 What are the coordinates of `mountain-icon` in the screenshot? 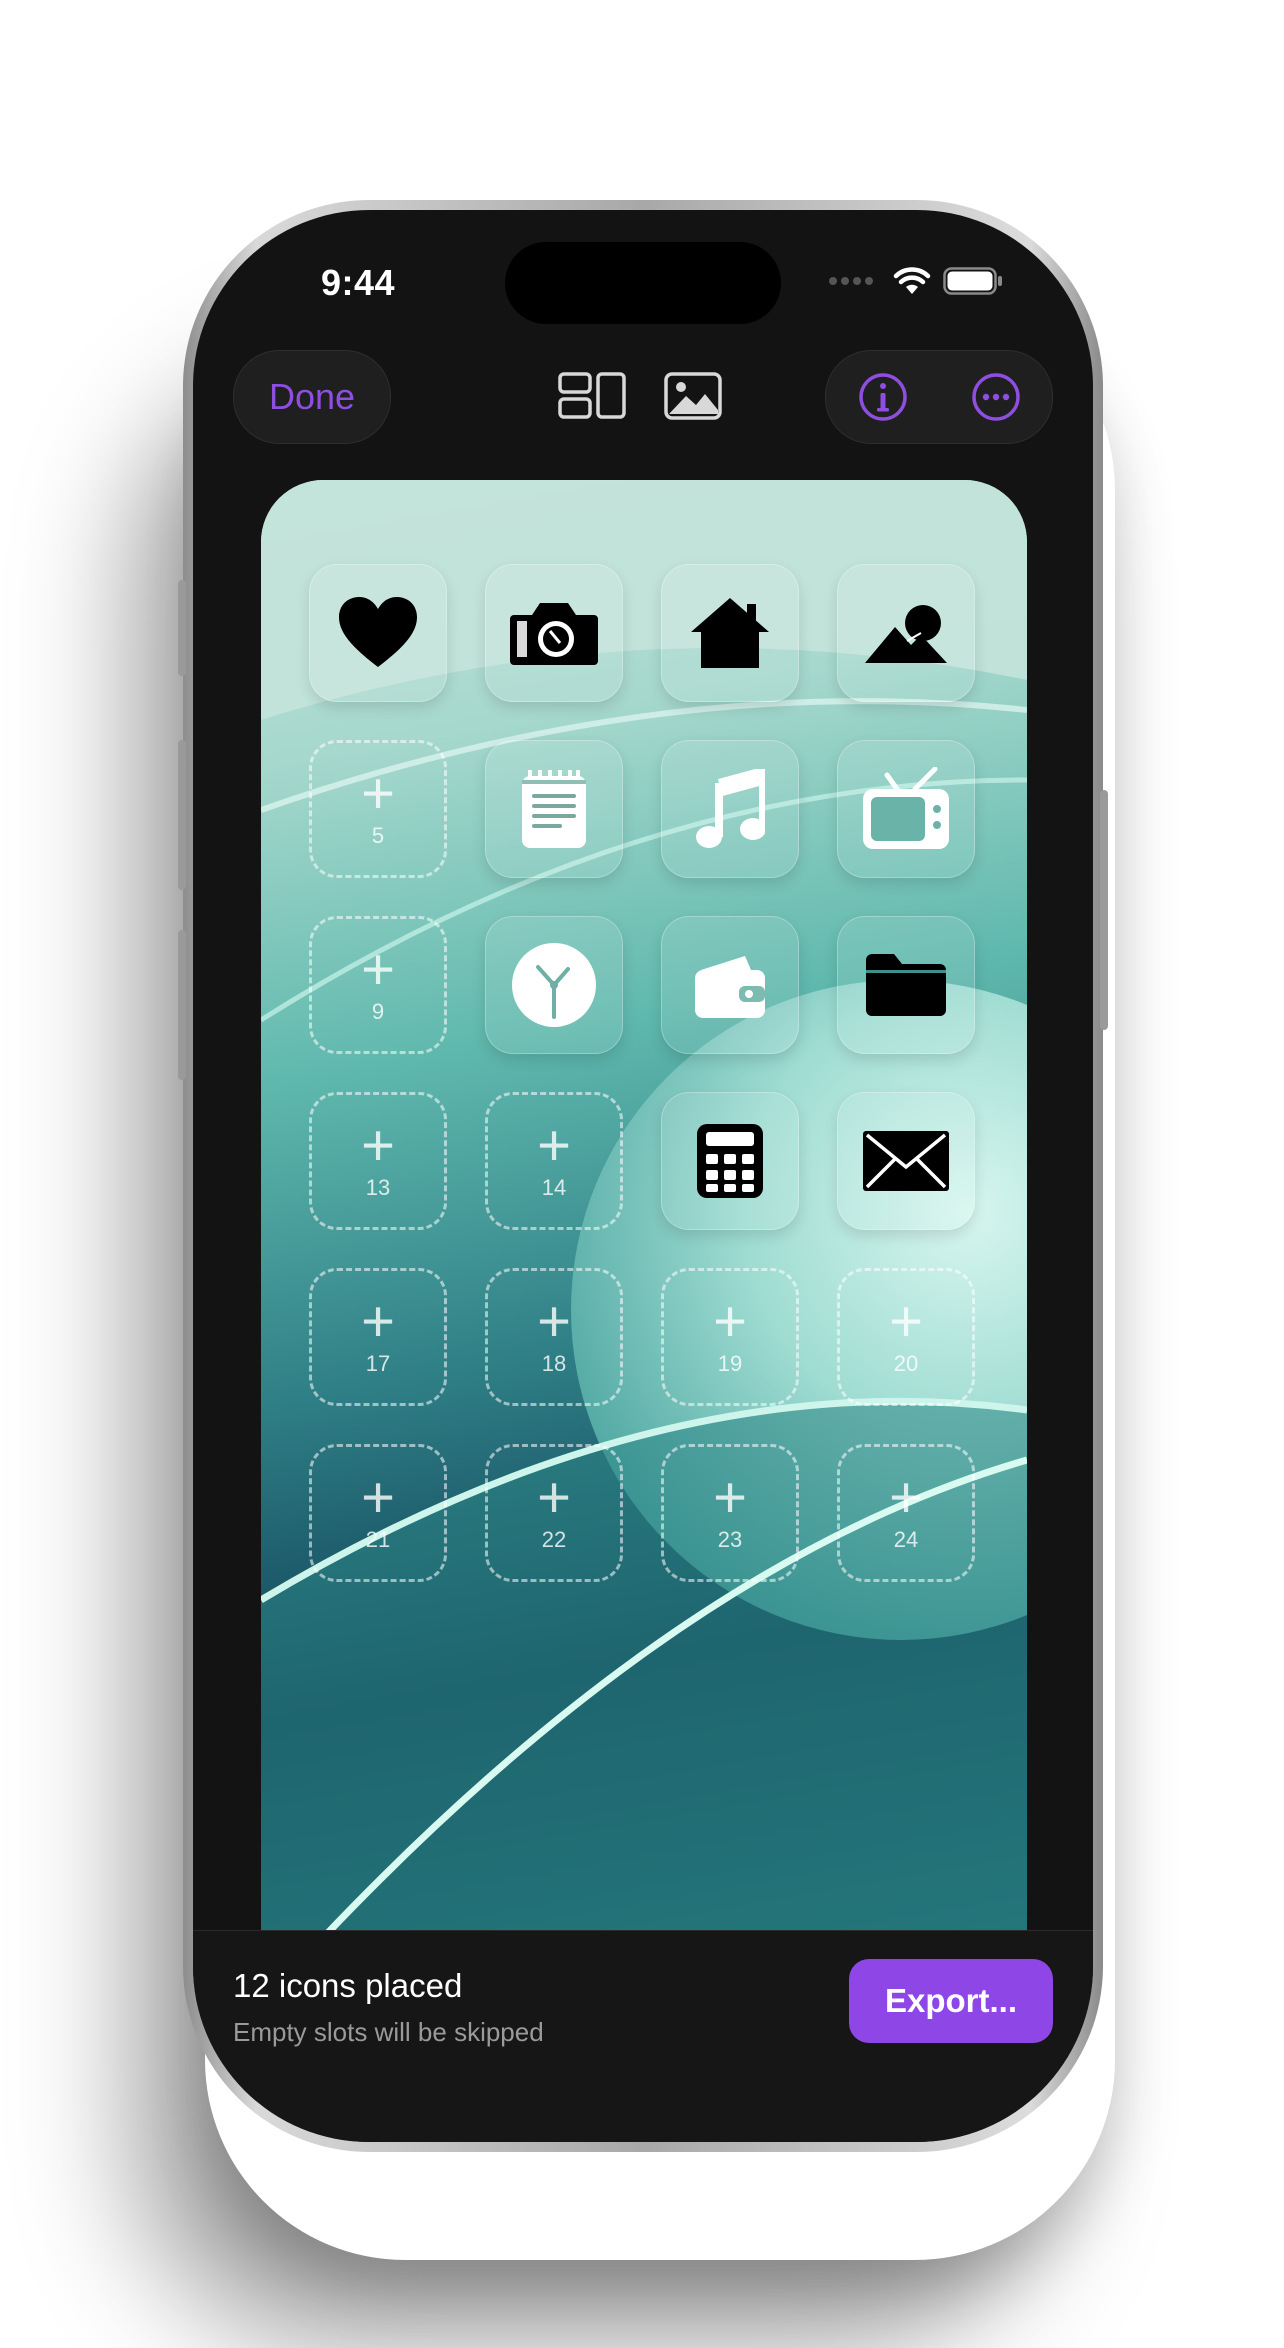 It's located at (906, 634).